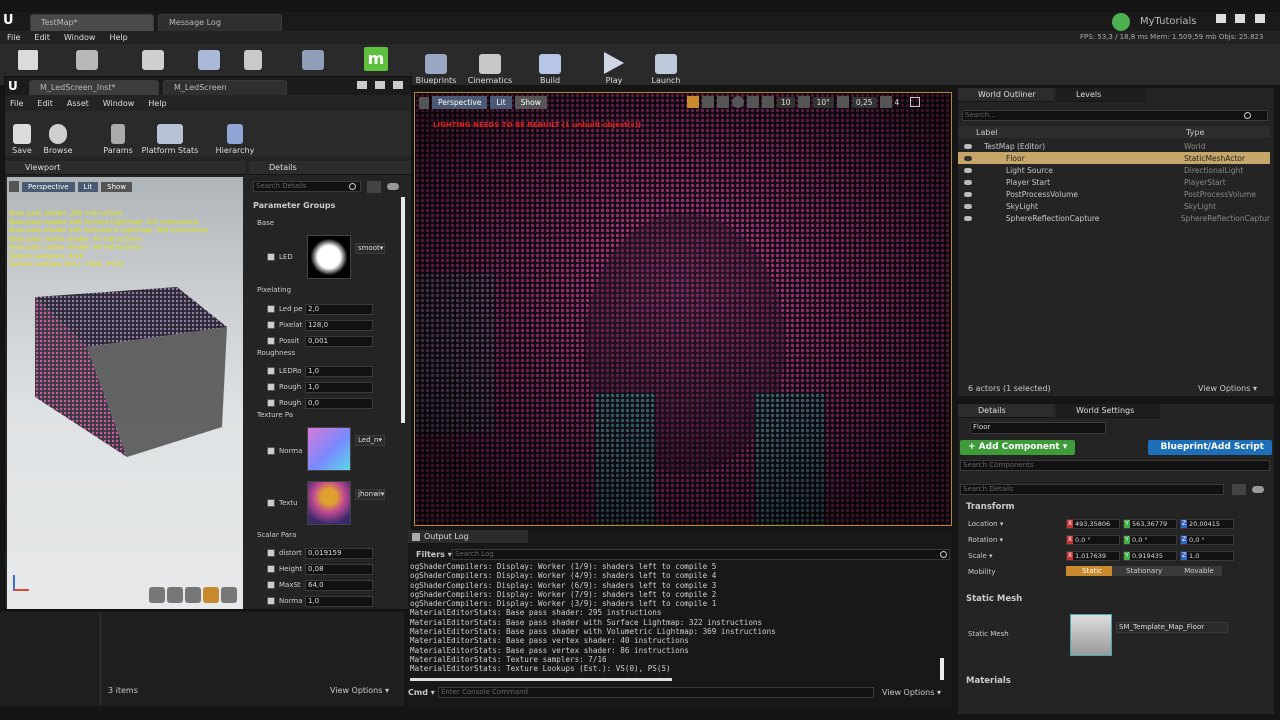 The width and height of the screenshot is (1280, 720). What do you see at coordinates (294, 205) in the screenshot?
I see `parameter-groups-header: Parameter Groups` at bounding box center [294, 205].